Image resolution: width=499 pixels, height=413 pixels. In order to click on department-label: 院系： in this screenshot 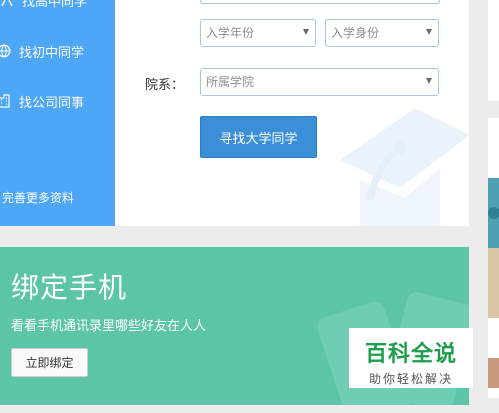, I will do `click(165, 85)`.